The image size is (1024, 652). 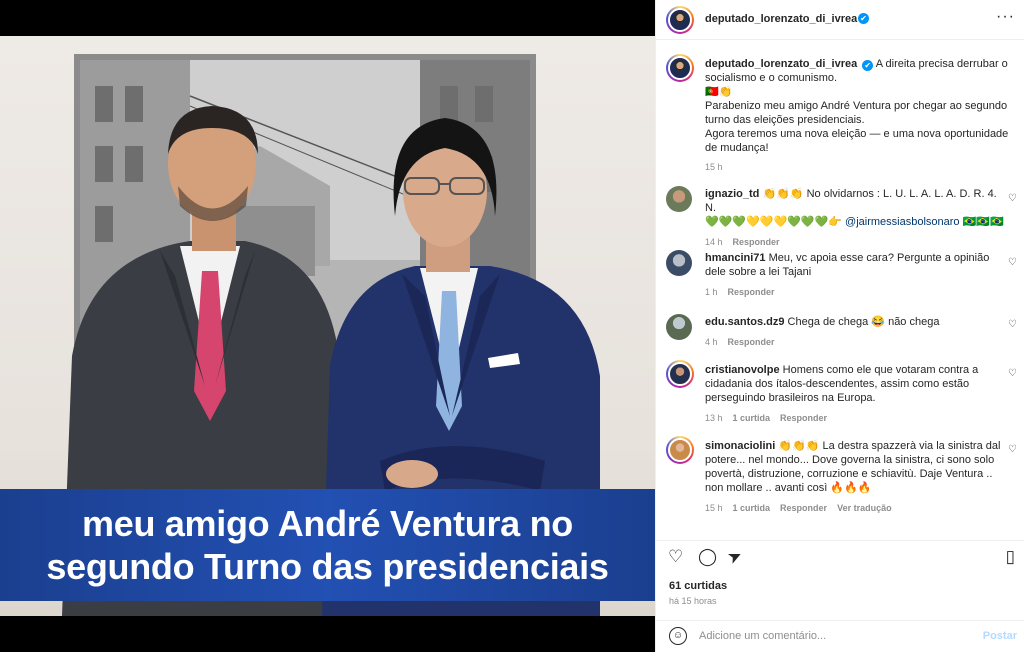 What do you see at coordinates (864, 508) in the screenshot?
I see `translate-button: Ver tradução` at bounding box center [864, 508].